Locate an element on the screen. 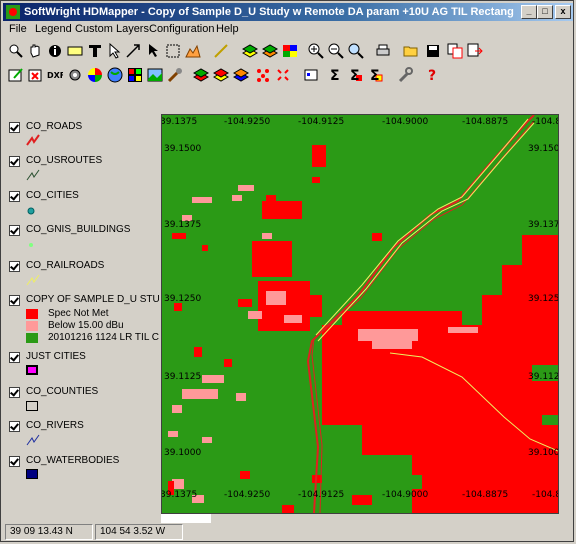 The image size is (576, 544). coord-label-top: -104.9250 is located at coordinates (247, 122).